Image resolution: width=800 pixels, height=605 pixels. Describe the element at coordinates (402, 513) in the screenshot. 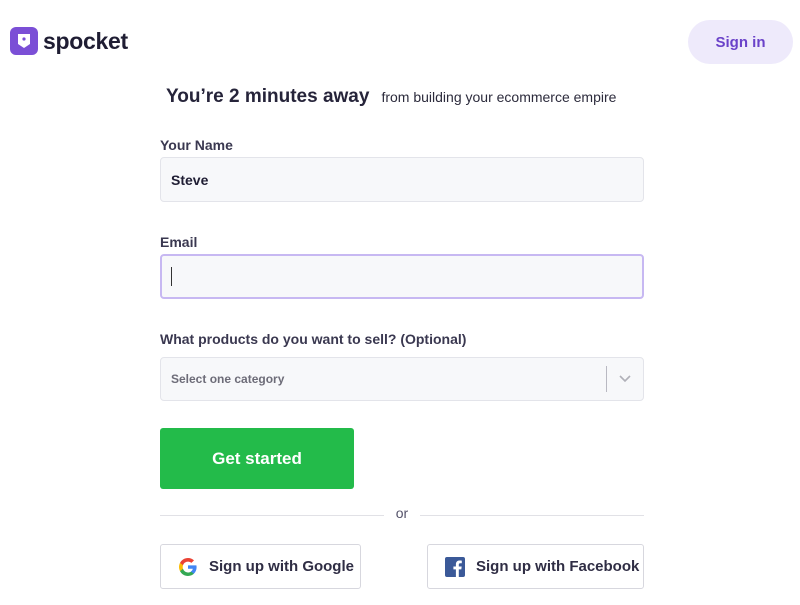

I see `divider-or: or` at that location.